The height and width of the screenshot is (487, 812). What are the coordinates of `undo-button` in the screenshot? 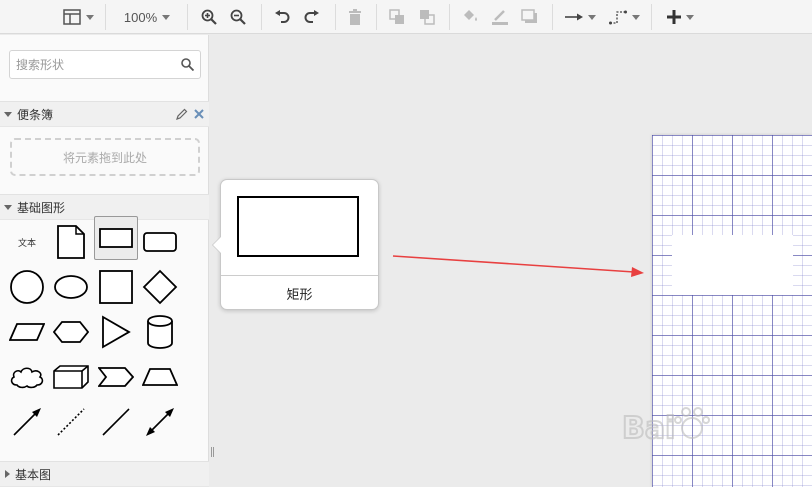 It's located at (282, 17).